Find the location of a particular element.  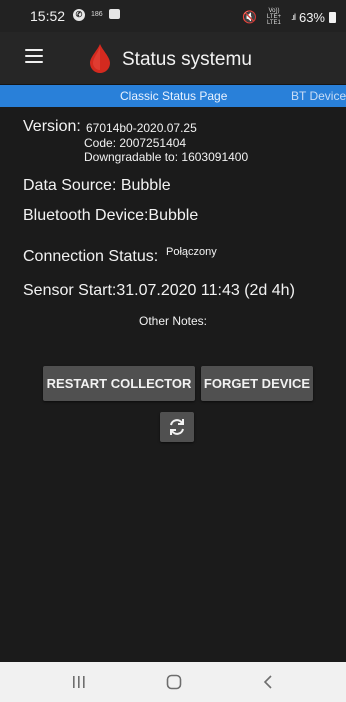

refresh-icon is located at coordinates (177, 427).